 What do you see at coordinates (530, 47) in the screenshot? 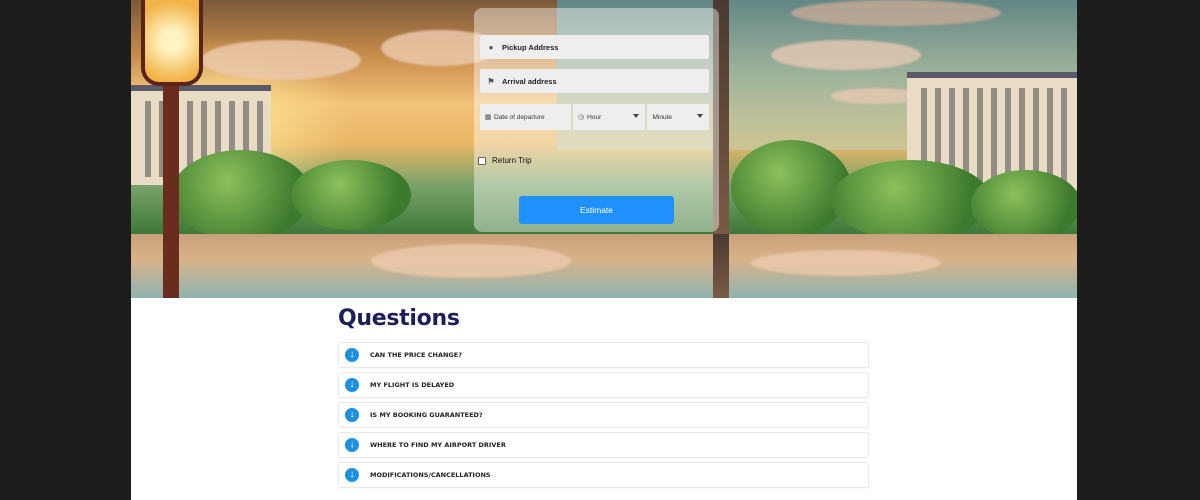
I see `pickup-address-placeholder: Pickup Address` at bounding box center [530, 47].